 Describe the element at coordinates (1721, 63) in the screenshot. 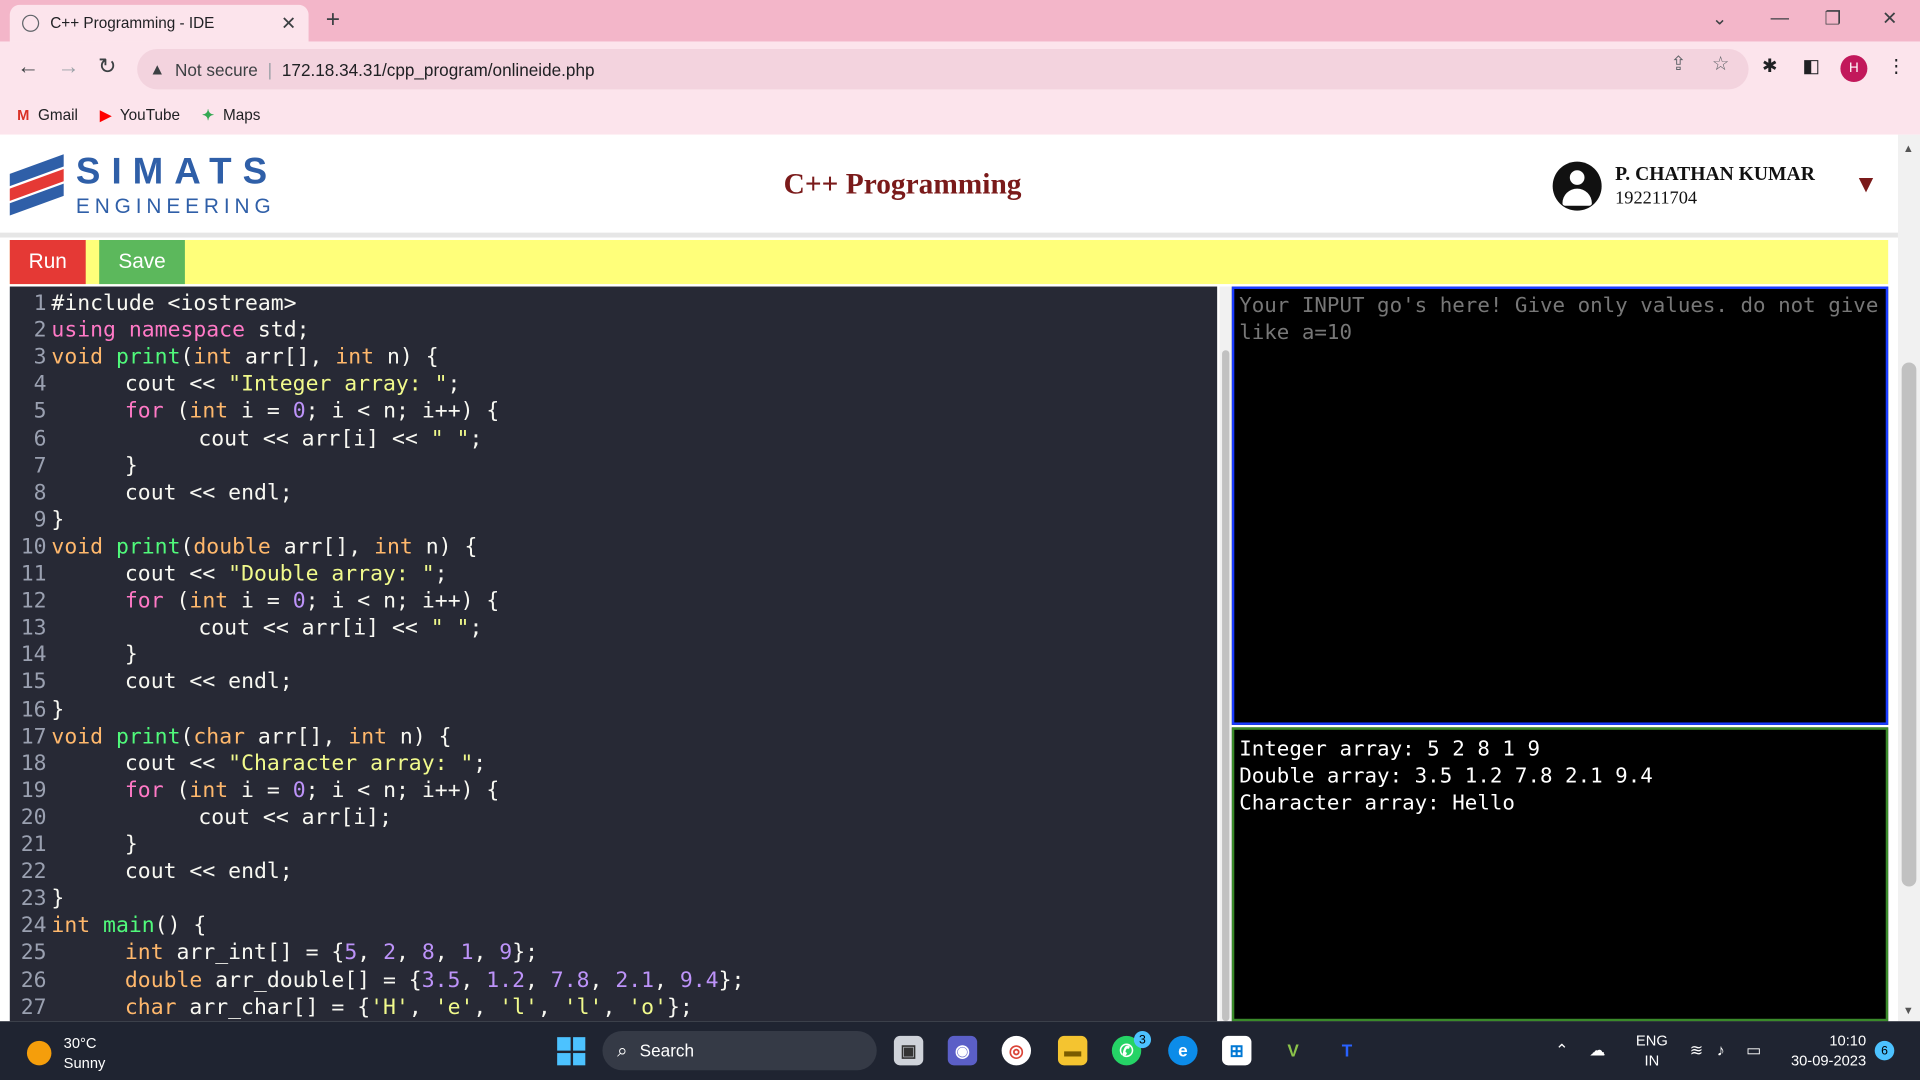

I see `bookmark-star-icon: ☆` at that location.